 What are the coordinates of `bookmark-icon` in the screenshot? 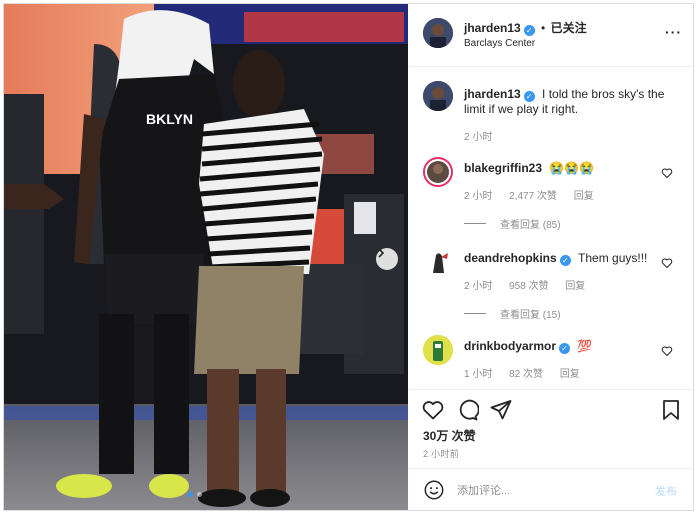 It's located at (671, 410).